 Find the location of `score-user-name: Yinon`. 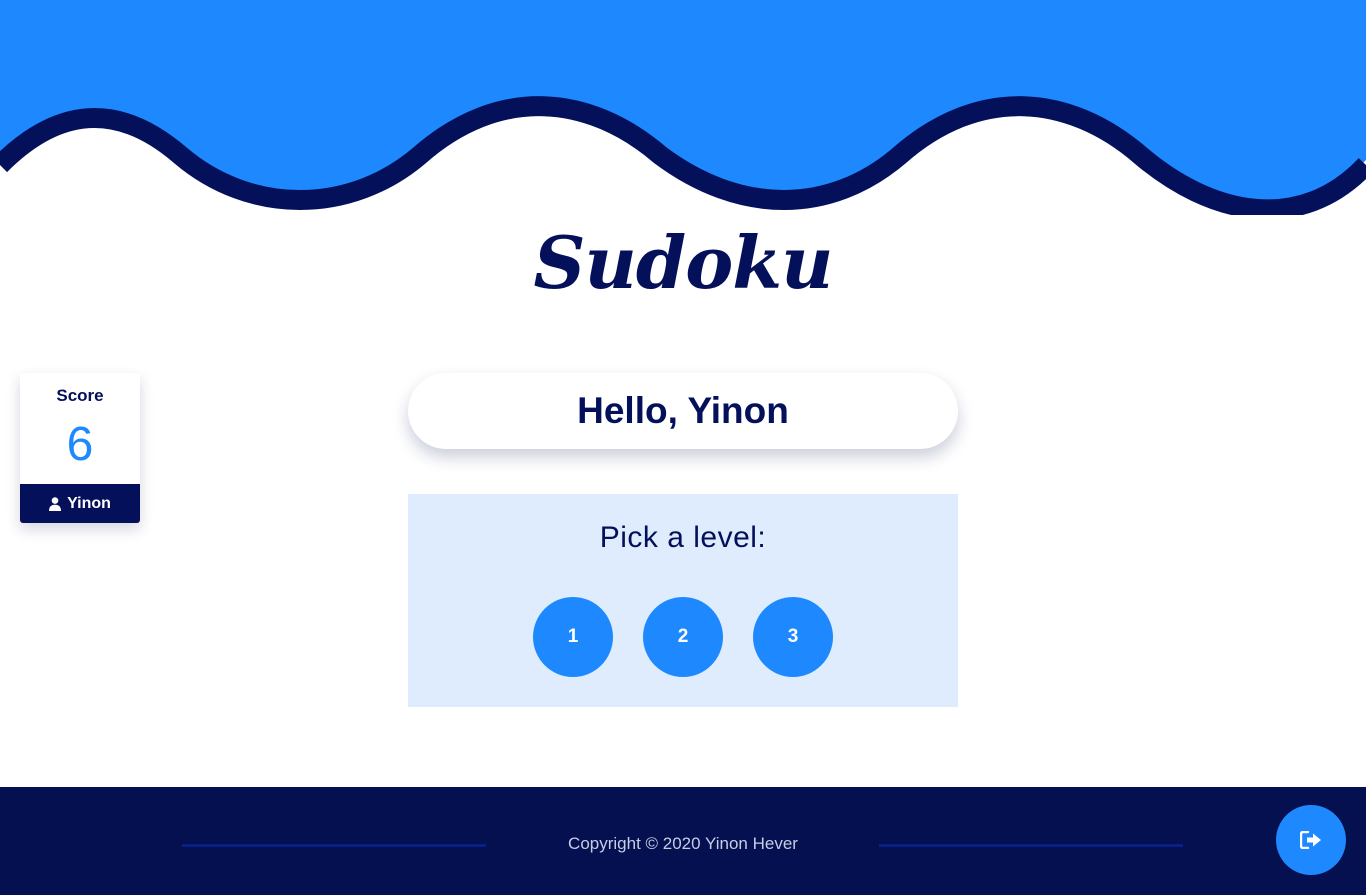

score-user-name: Yinon is located at coordinates (89, 503).